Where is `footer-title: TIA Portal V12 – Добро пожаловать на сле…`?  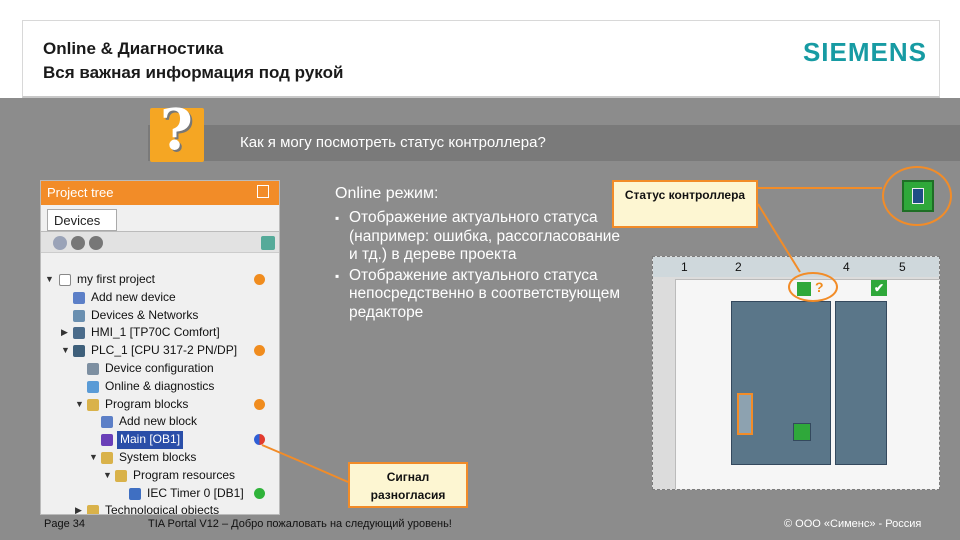 footer-title: TIA Portal V12 – Добро пожаловать на сле… is located at coordinates (300, 524).